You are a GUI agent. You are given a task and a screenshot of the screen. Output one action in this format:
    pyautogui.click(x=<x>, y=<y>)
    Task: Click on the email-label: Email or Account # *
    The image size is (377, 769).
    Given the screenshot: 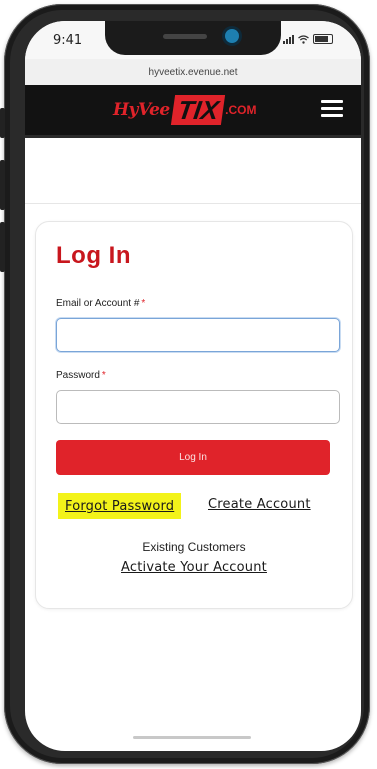 What is the action you would take?
    pyautogui.click(x=100, y=303)
    